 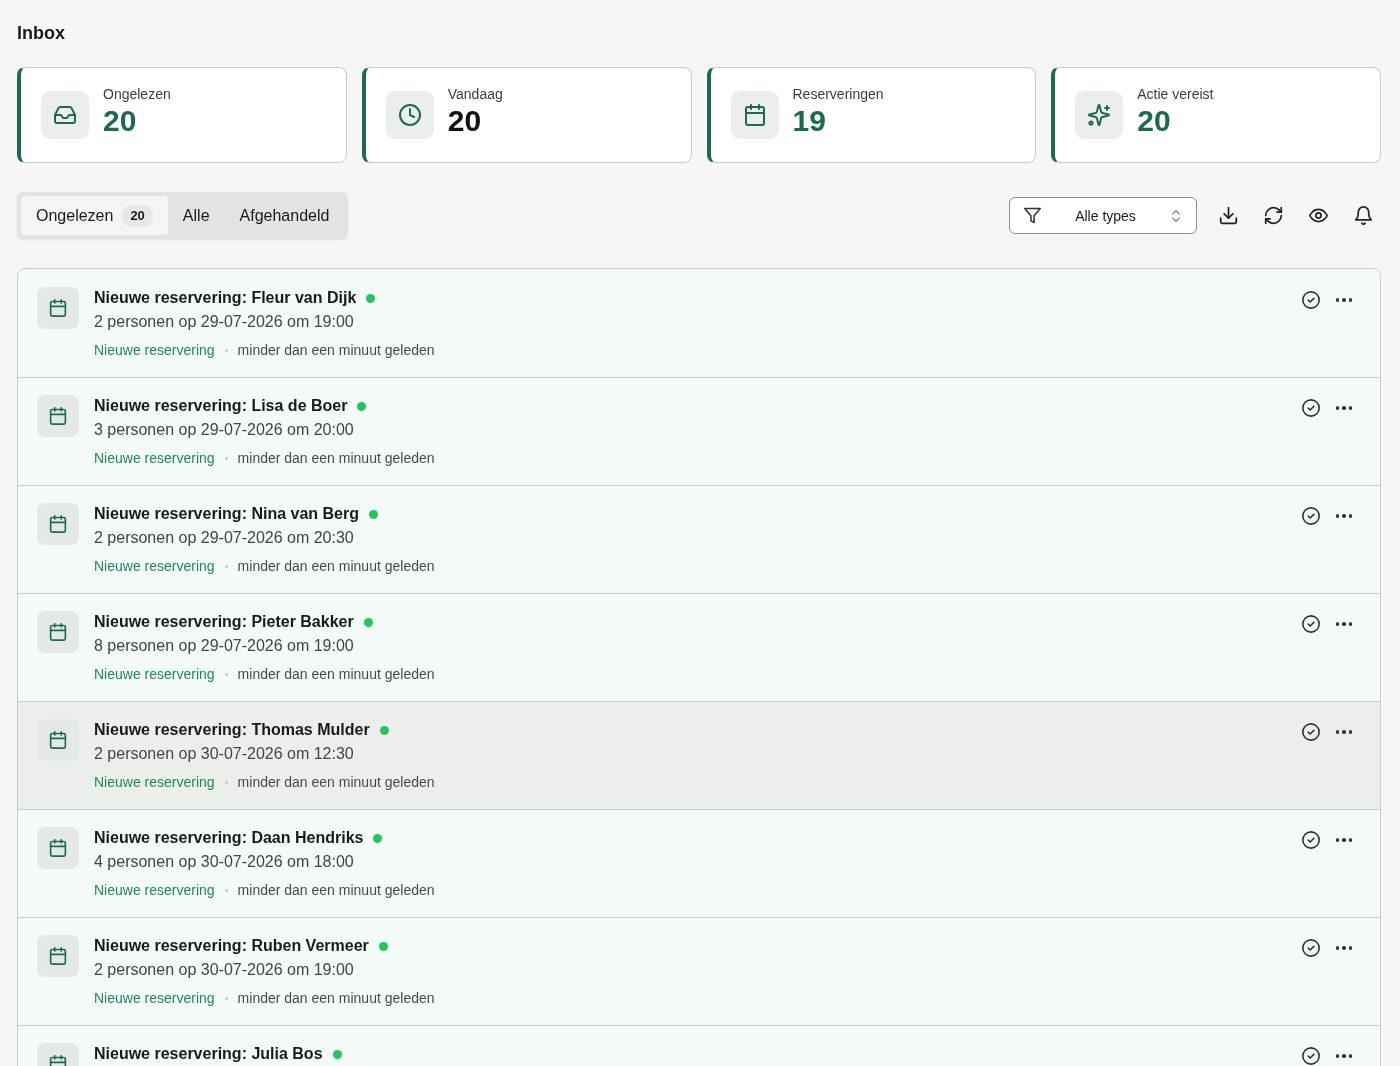 I want to click on chevron-up-down-icon, so click(x=1176, y=215).